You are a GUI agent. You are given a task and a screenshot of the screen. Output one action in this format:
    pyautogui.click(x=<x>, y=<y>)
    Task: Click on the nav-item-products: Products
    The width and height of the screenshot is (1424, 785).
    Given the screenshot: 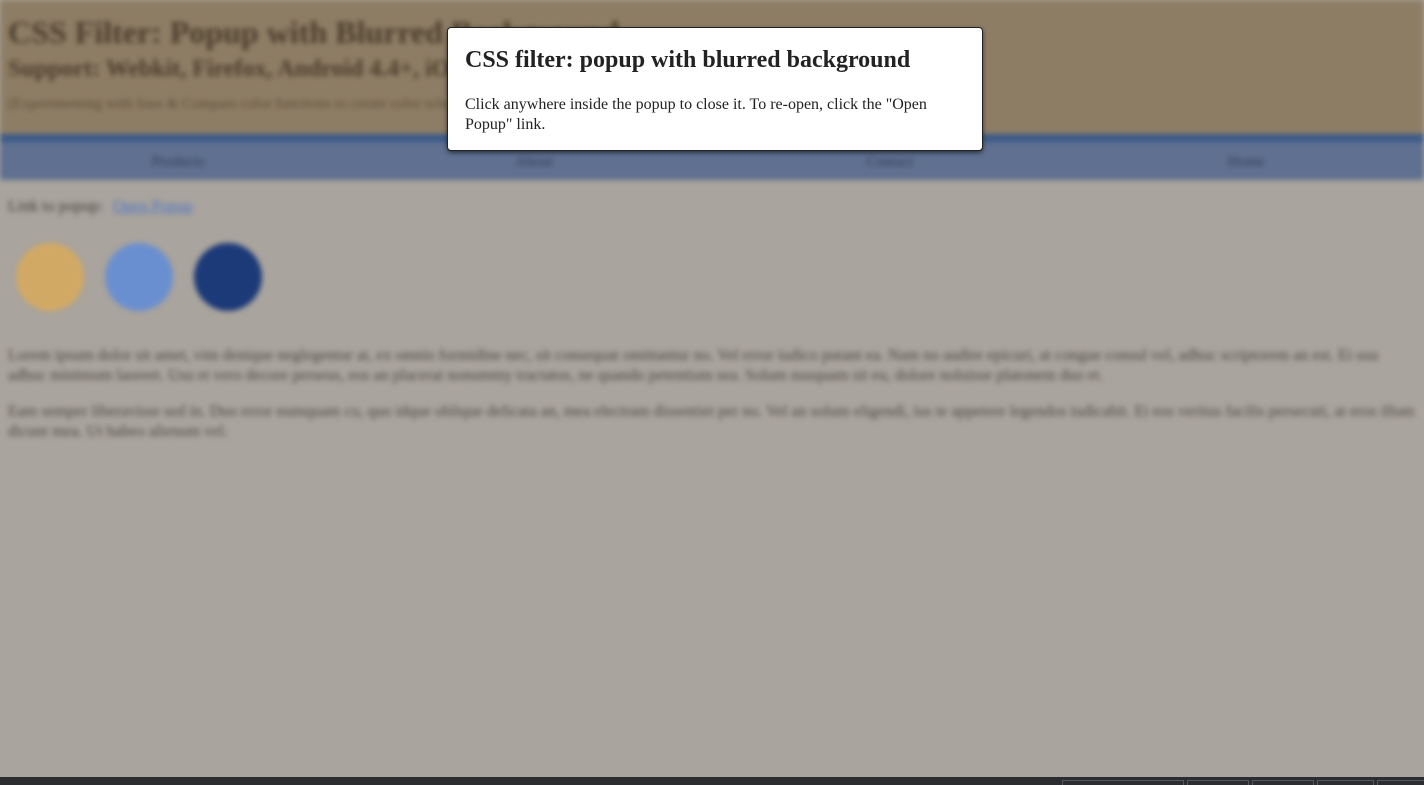 What is the action you would take?
    pyautogui.click(x=178, y=161)
    